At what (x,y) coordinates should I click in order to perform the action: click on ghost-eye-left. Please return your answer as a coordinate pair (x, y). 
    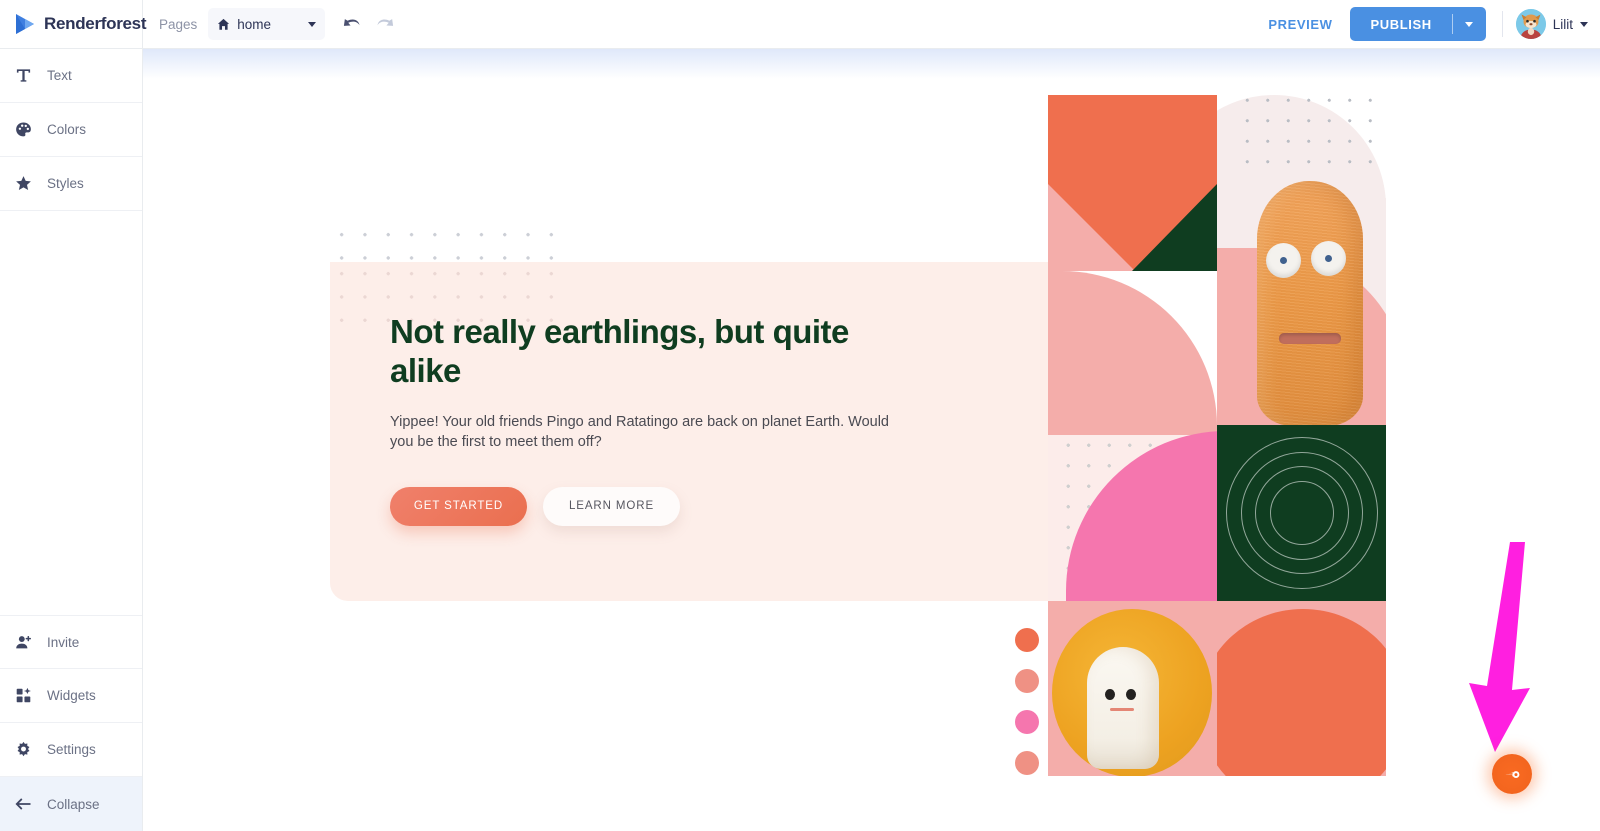
    Looking at the image, I should click on (1110, 694).